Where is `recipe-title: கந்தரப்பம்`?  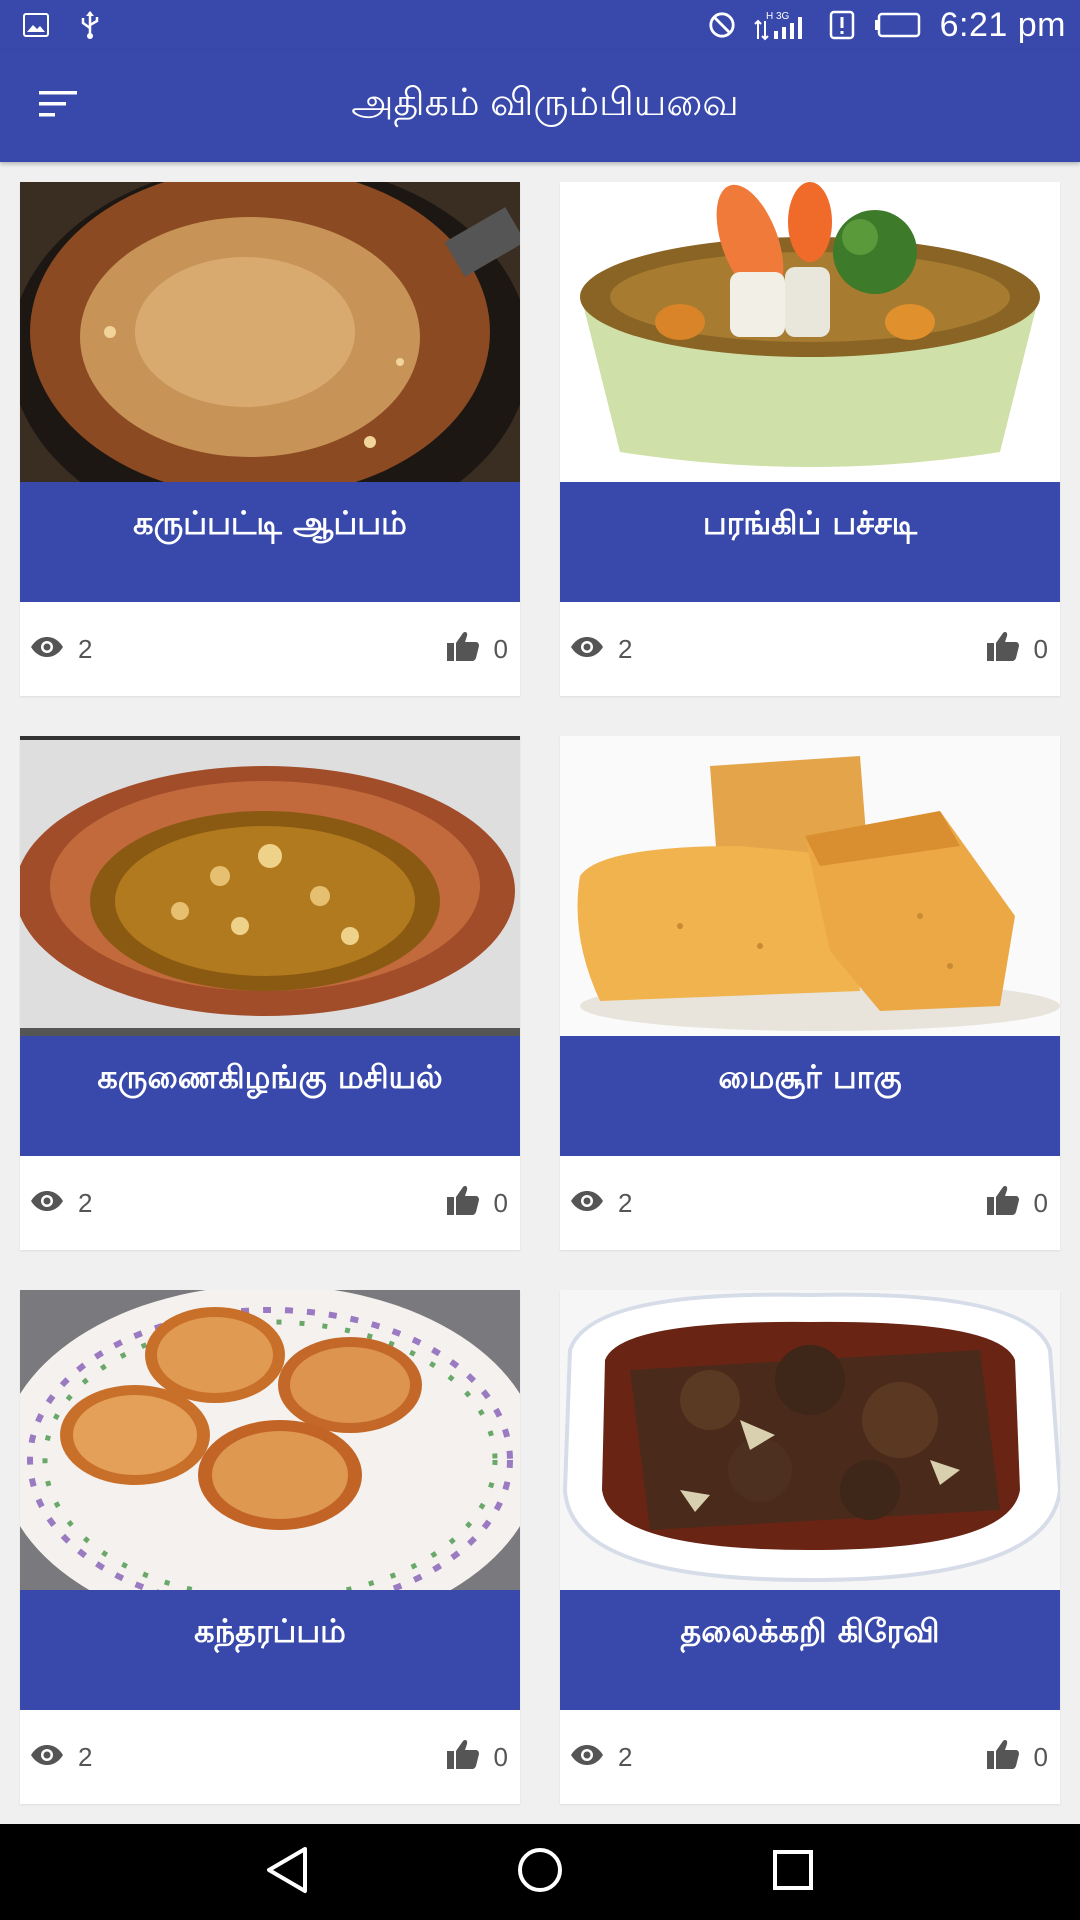
recipe-title: கந்தரப்பம் is located at coordinates (270, 1650).